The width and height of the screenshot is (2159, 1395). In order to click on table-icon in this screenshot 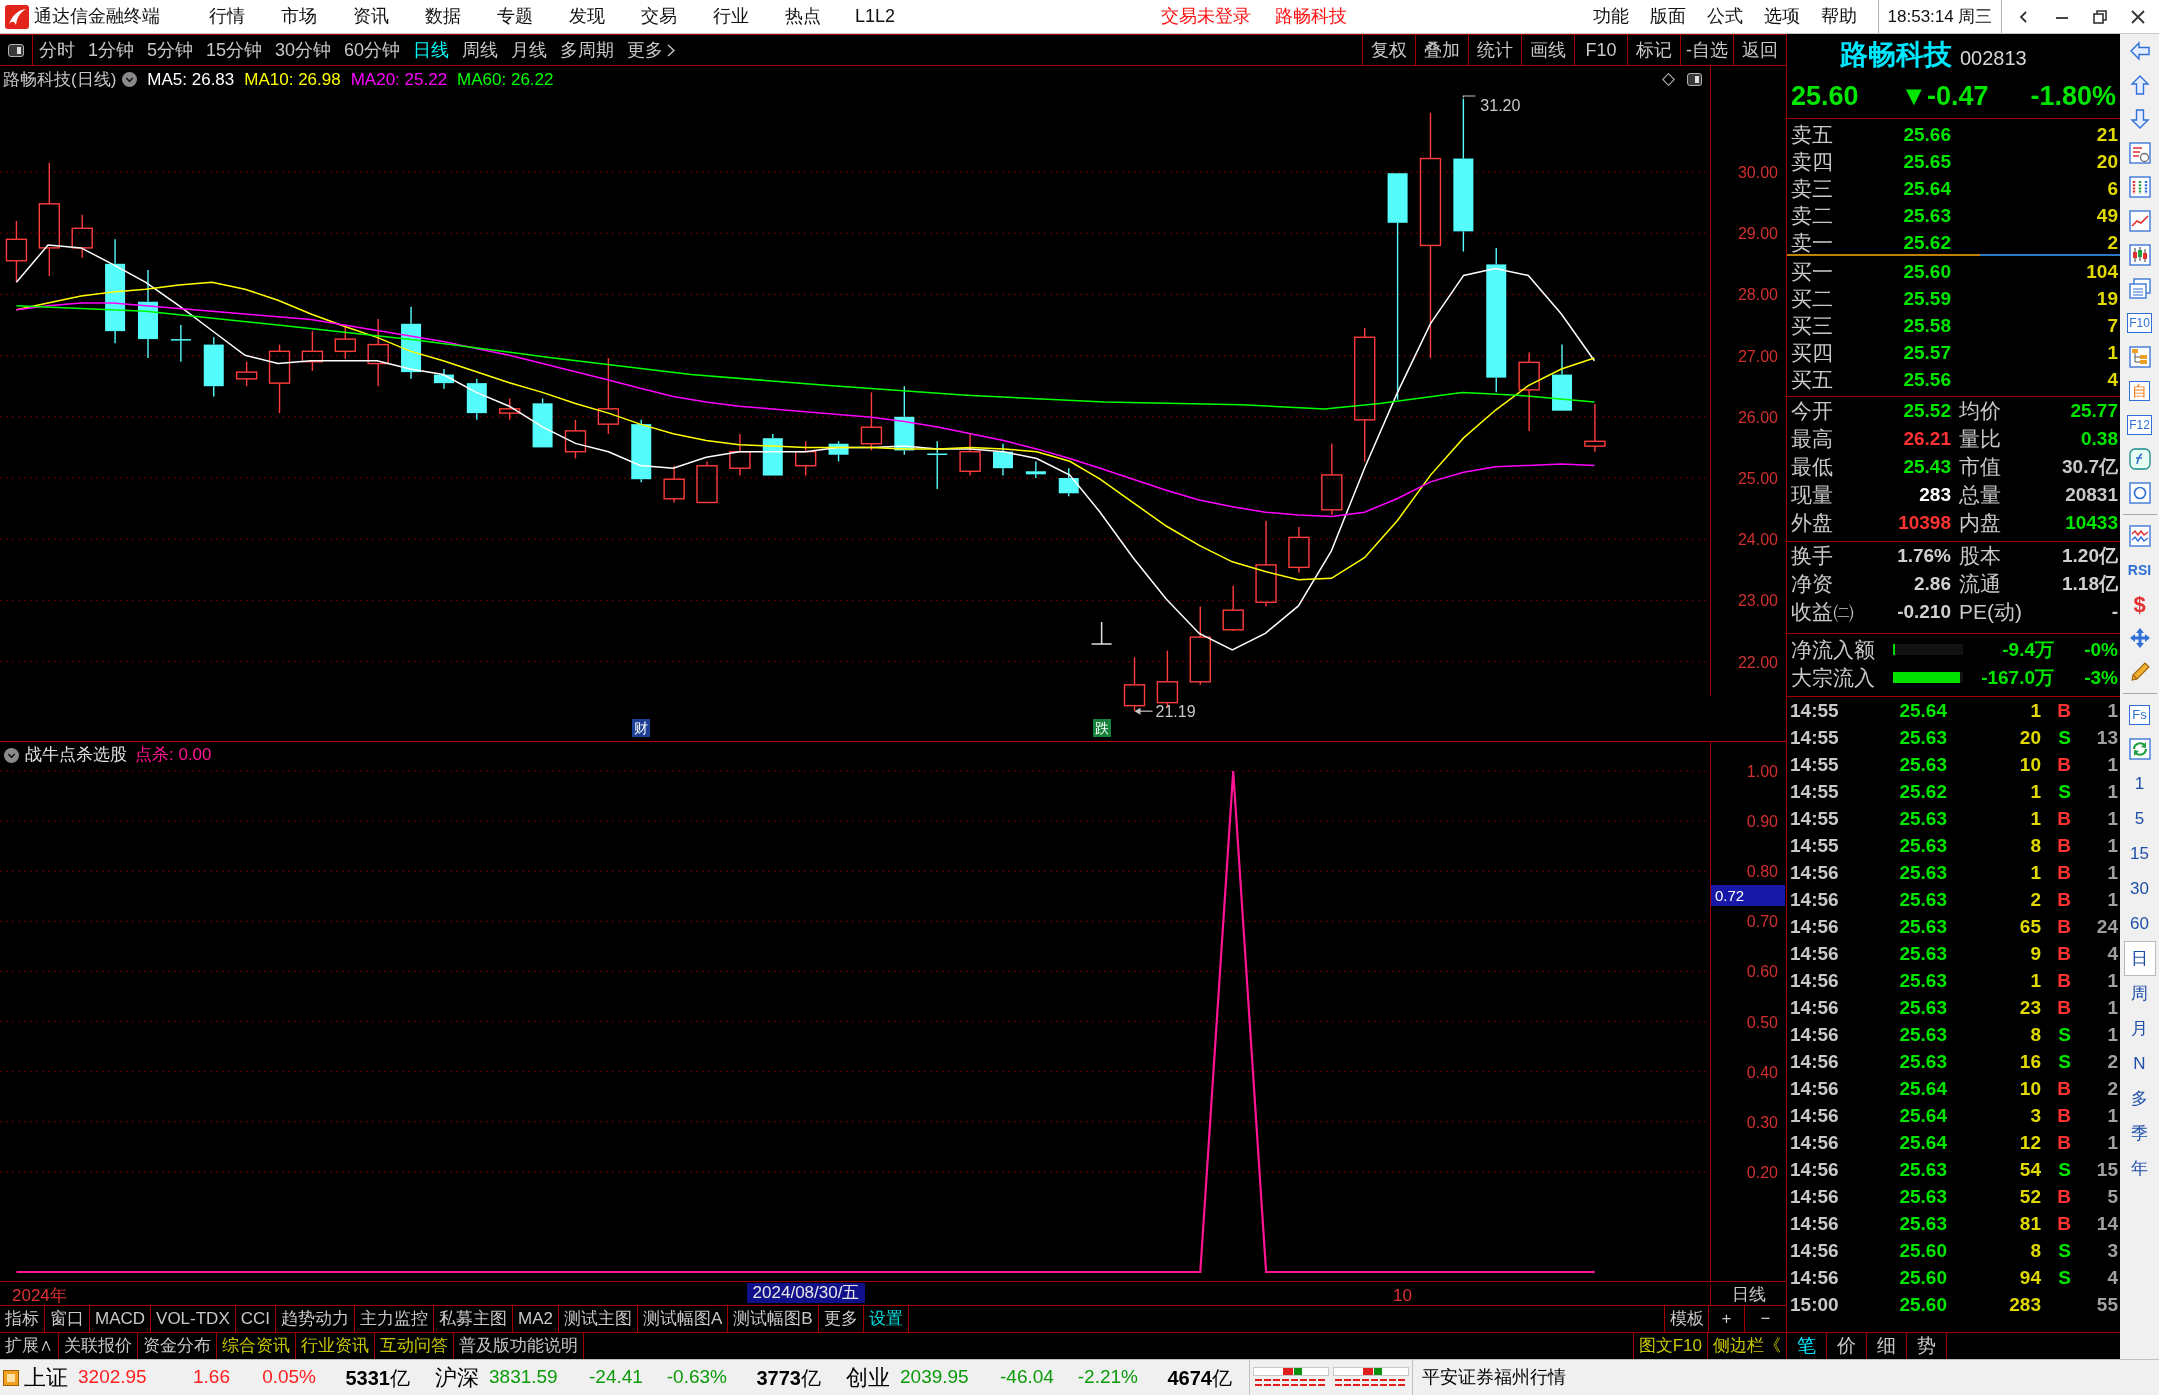, I will do `click(2139, 153)`.